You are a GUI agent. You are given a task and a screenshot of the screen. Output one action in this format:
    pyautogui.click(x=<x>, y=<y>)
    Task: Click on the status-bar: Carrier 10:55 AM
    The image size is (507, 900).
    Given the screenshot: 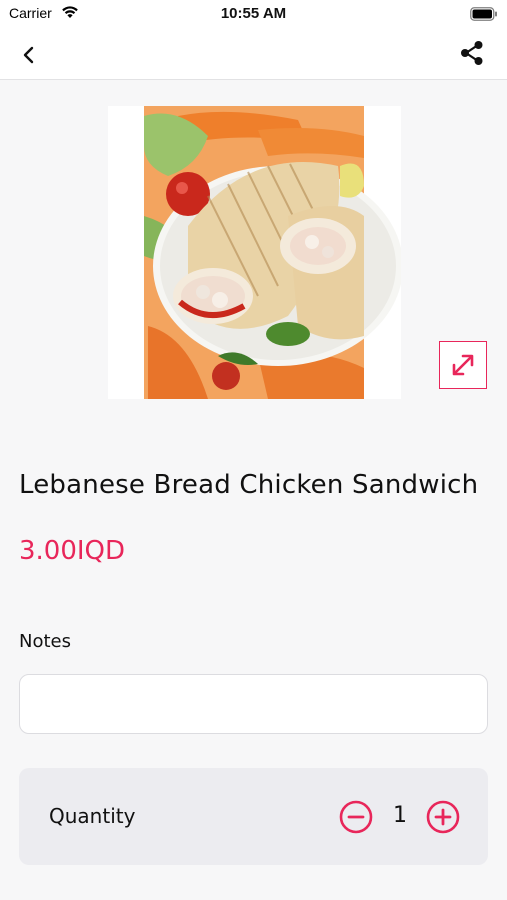 What is the action you would take?
    pyautogui.click(x=253, y=15)
    